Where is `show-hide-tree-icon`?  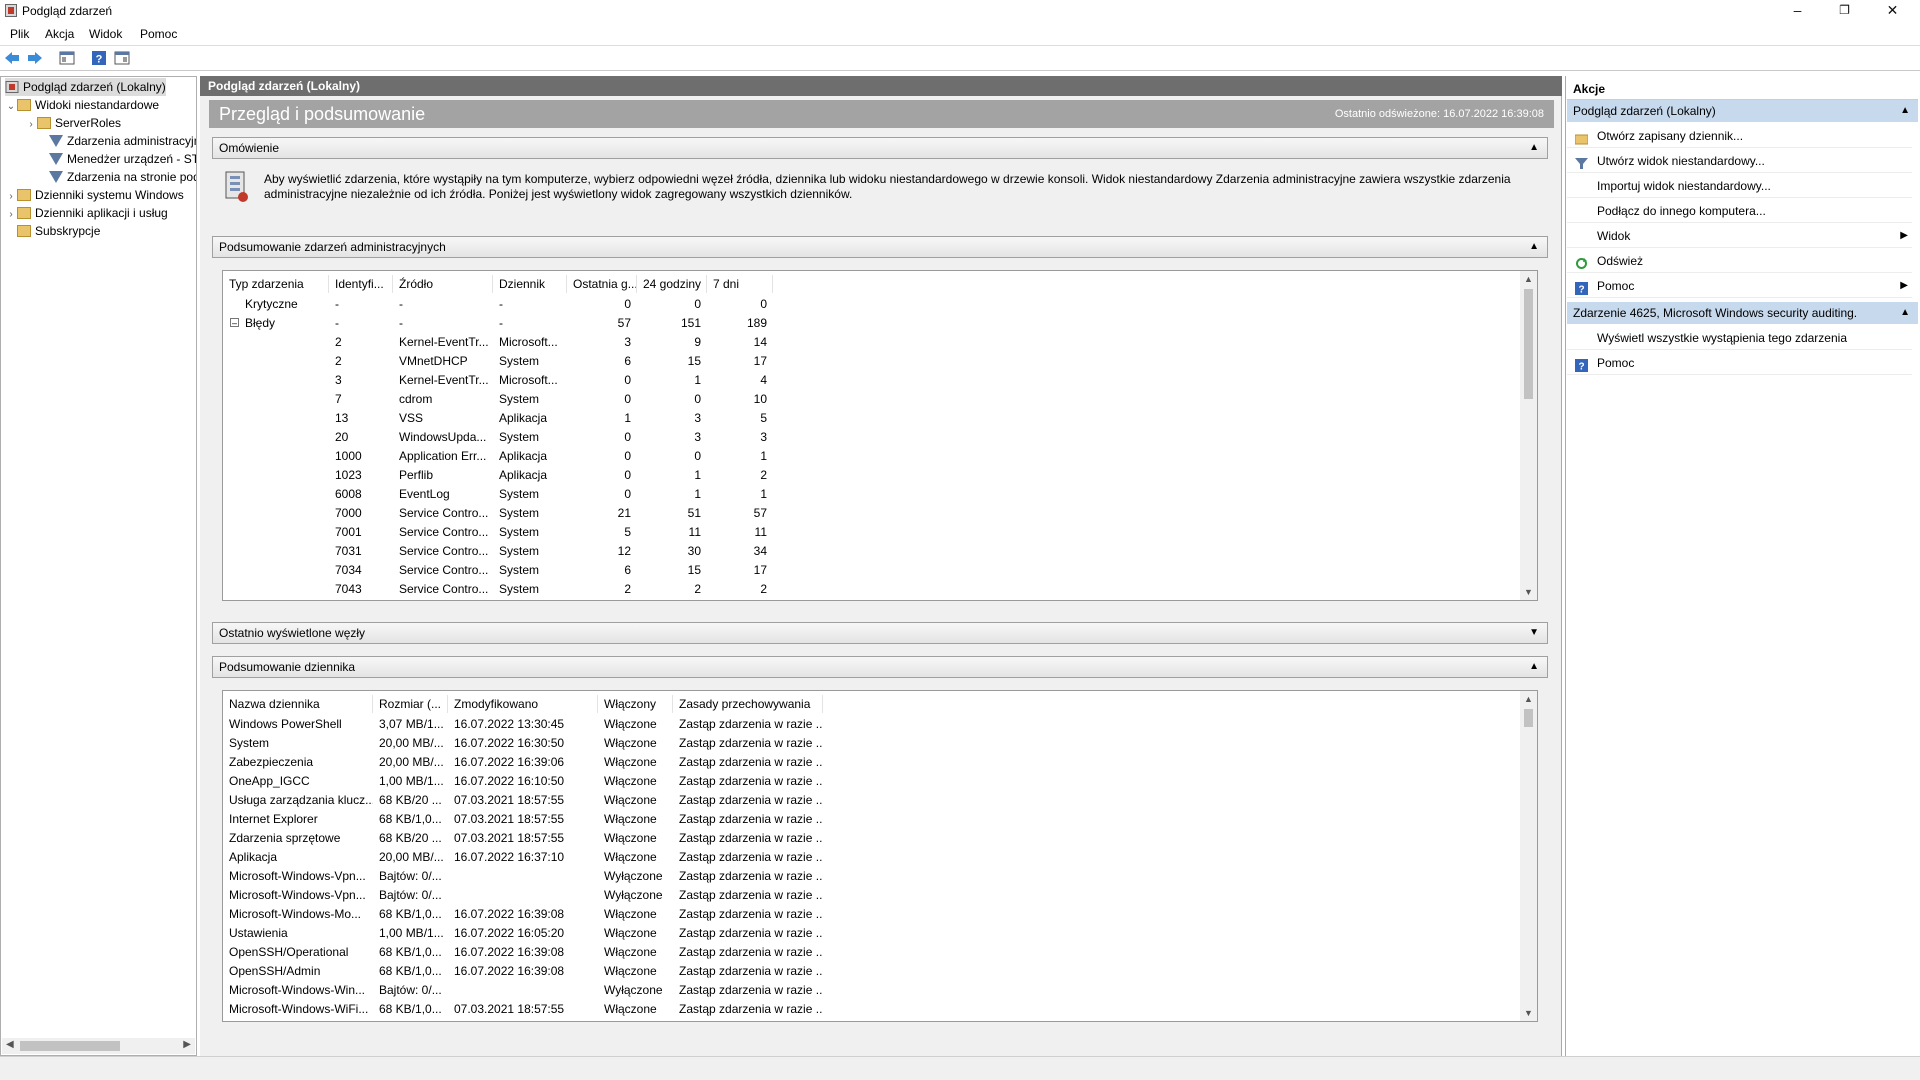 show-hide-tree-icon is located at coordinates (67, 58).